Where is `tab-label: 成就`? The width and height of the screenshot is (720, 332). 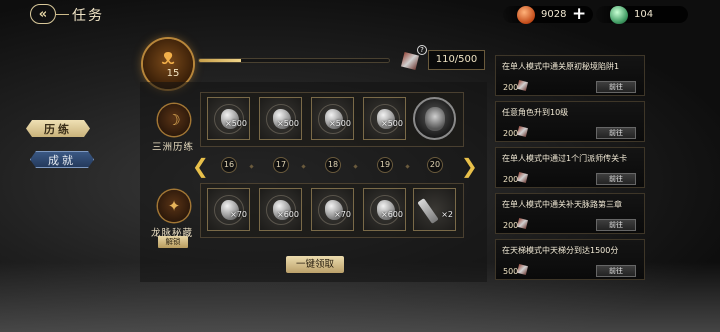
tab-label: 成就 is located at coordinates (62, 160).